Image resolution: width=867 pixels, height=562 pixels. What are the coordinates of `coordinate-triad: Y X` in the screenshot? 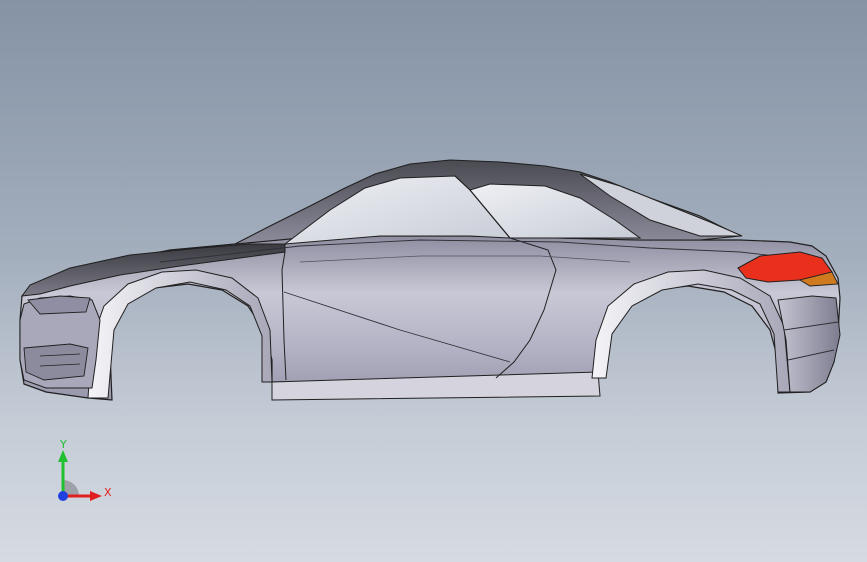 It's located at (85, 470).